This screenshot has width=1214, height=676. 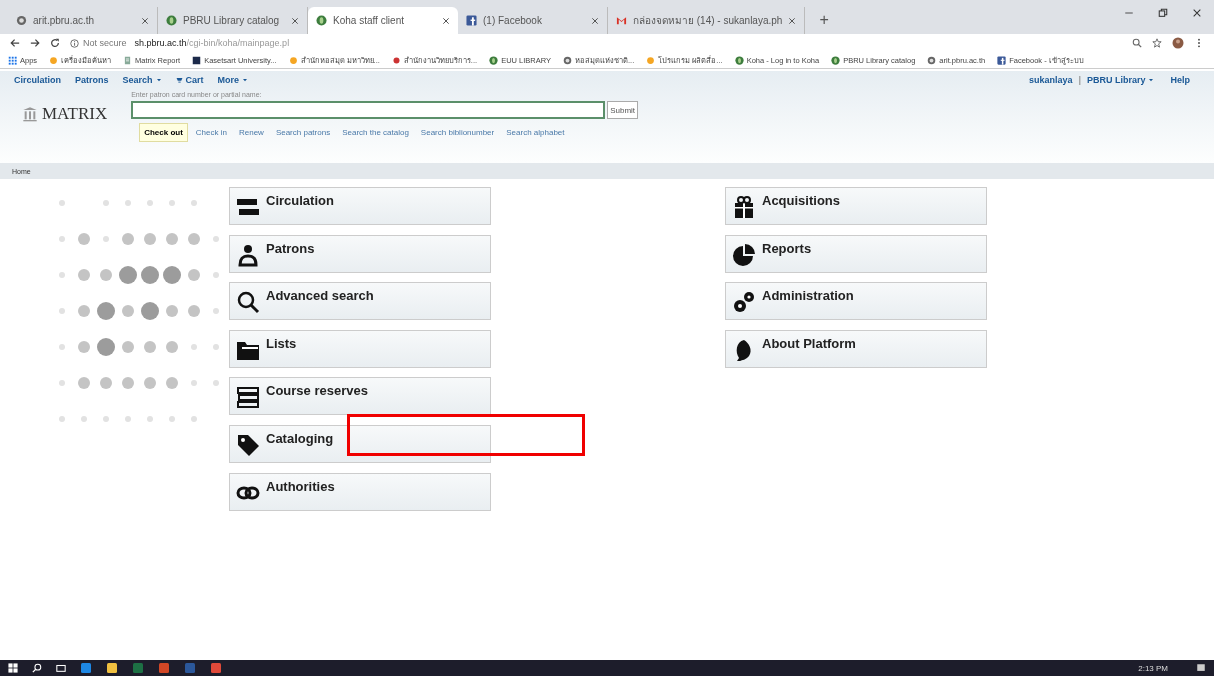 I want to click on forward-icon, so click(x=35, y=43).